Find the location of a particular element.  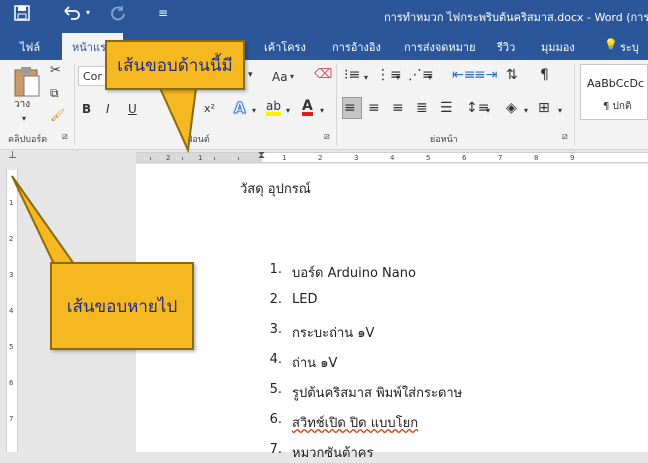

list-item-text: สวิทช์เปิด ปิด แบบโยก is located at coordinates (355, 423).